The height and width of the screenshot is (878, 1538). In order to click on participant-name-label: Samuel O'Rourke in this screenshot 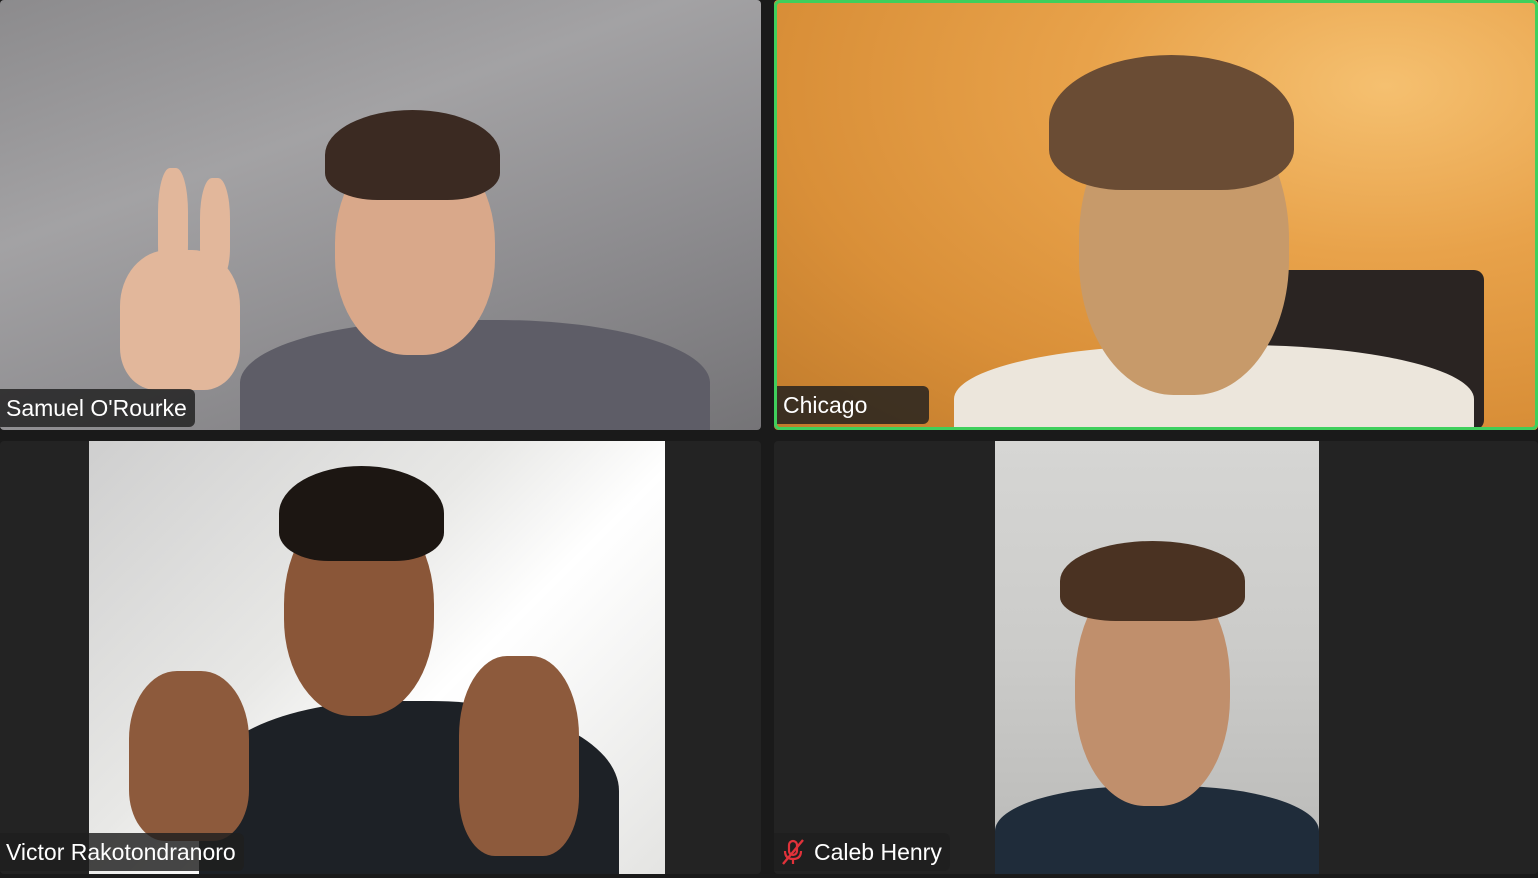, I will do `click(97, 408)`.